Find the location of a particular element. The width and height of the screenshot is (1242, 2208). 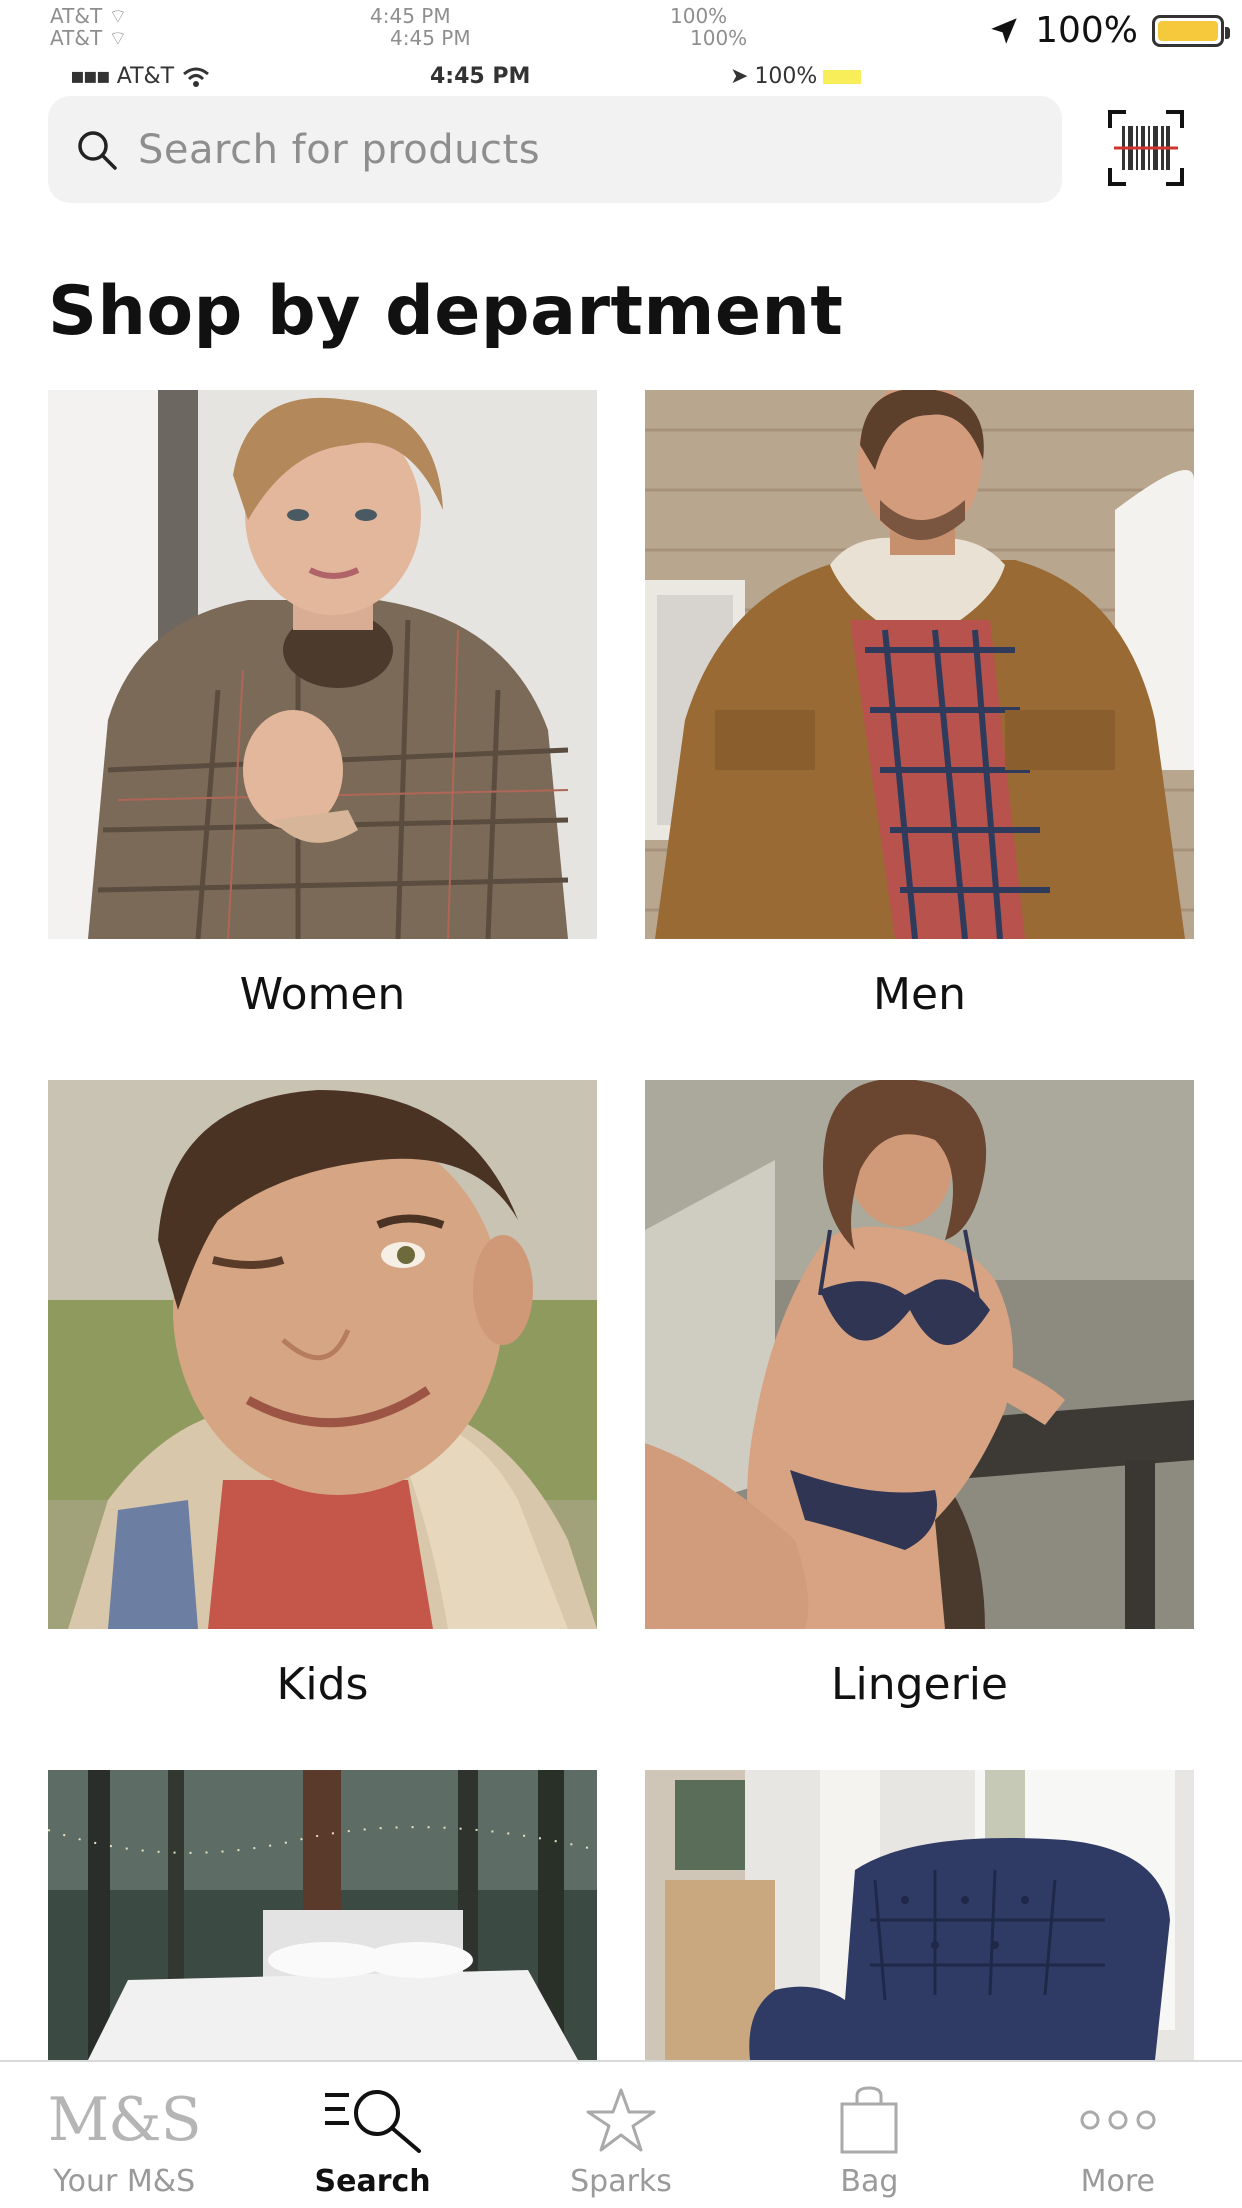

ms-logo-icon: M&S is located at coordinates (124, 2120).